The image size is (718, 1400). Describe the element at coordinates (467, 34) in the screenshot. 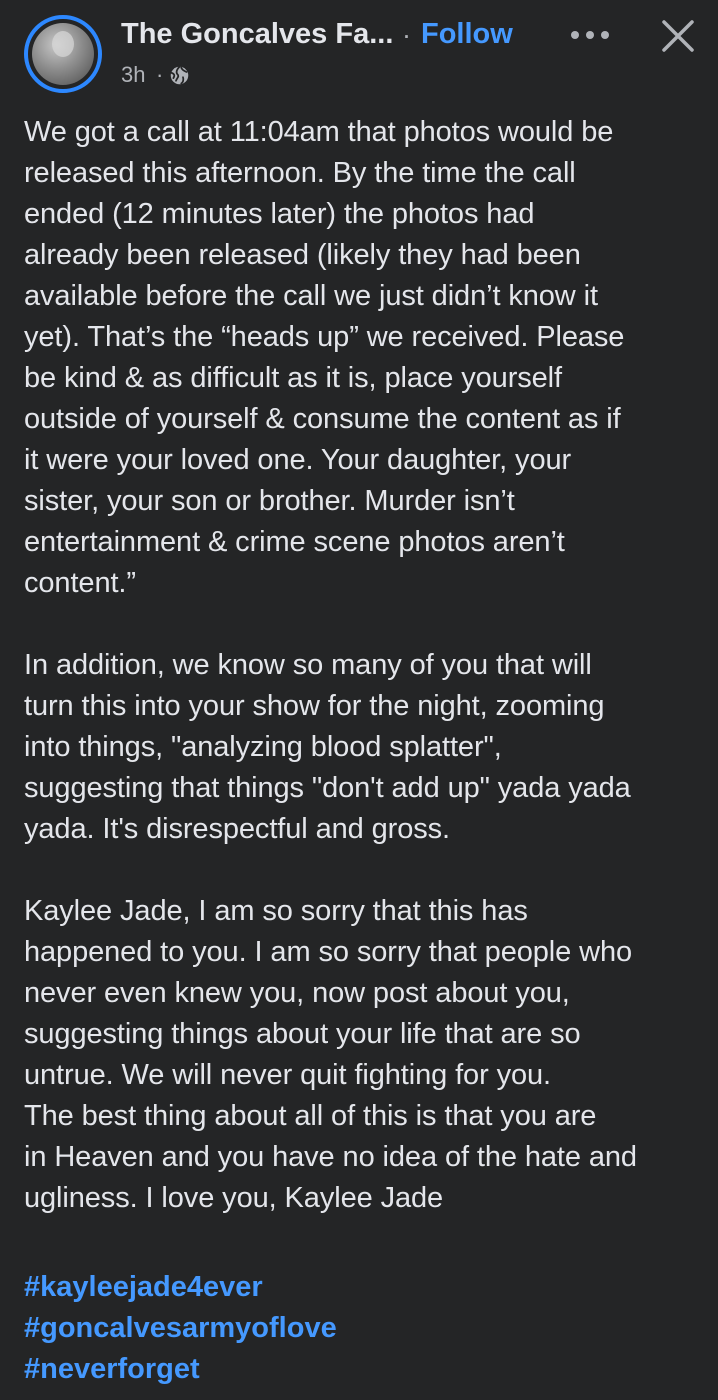

I see `follow-button: Follow` at that location.